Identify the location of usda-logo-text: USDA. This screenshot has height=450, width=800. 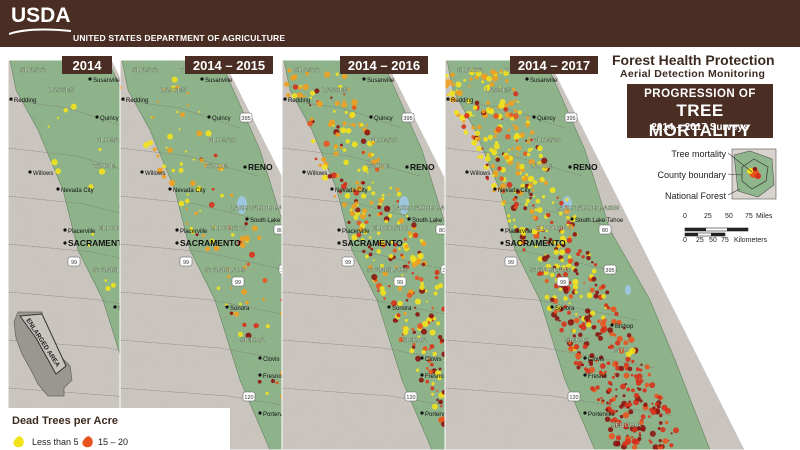
(41, 15).